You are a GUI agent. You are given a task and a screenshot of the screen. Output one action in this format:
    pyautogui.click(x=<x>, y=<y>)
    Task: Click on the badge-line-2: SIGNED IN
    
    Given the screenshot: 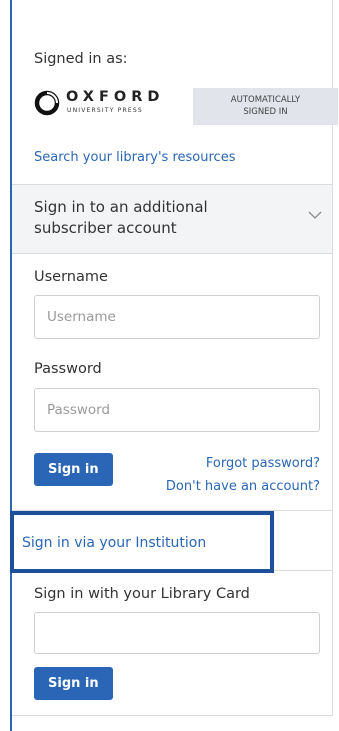 What is the action you would take?
    pyautogui.click(x=265, y=112)
    